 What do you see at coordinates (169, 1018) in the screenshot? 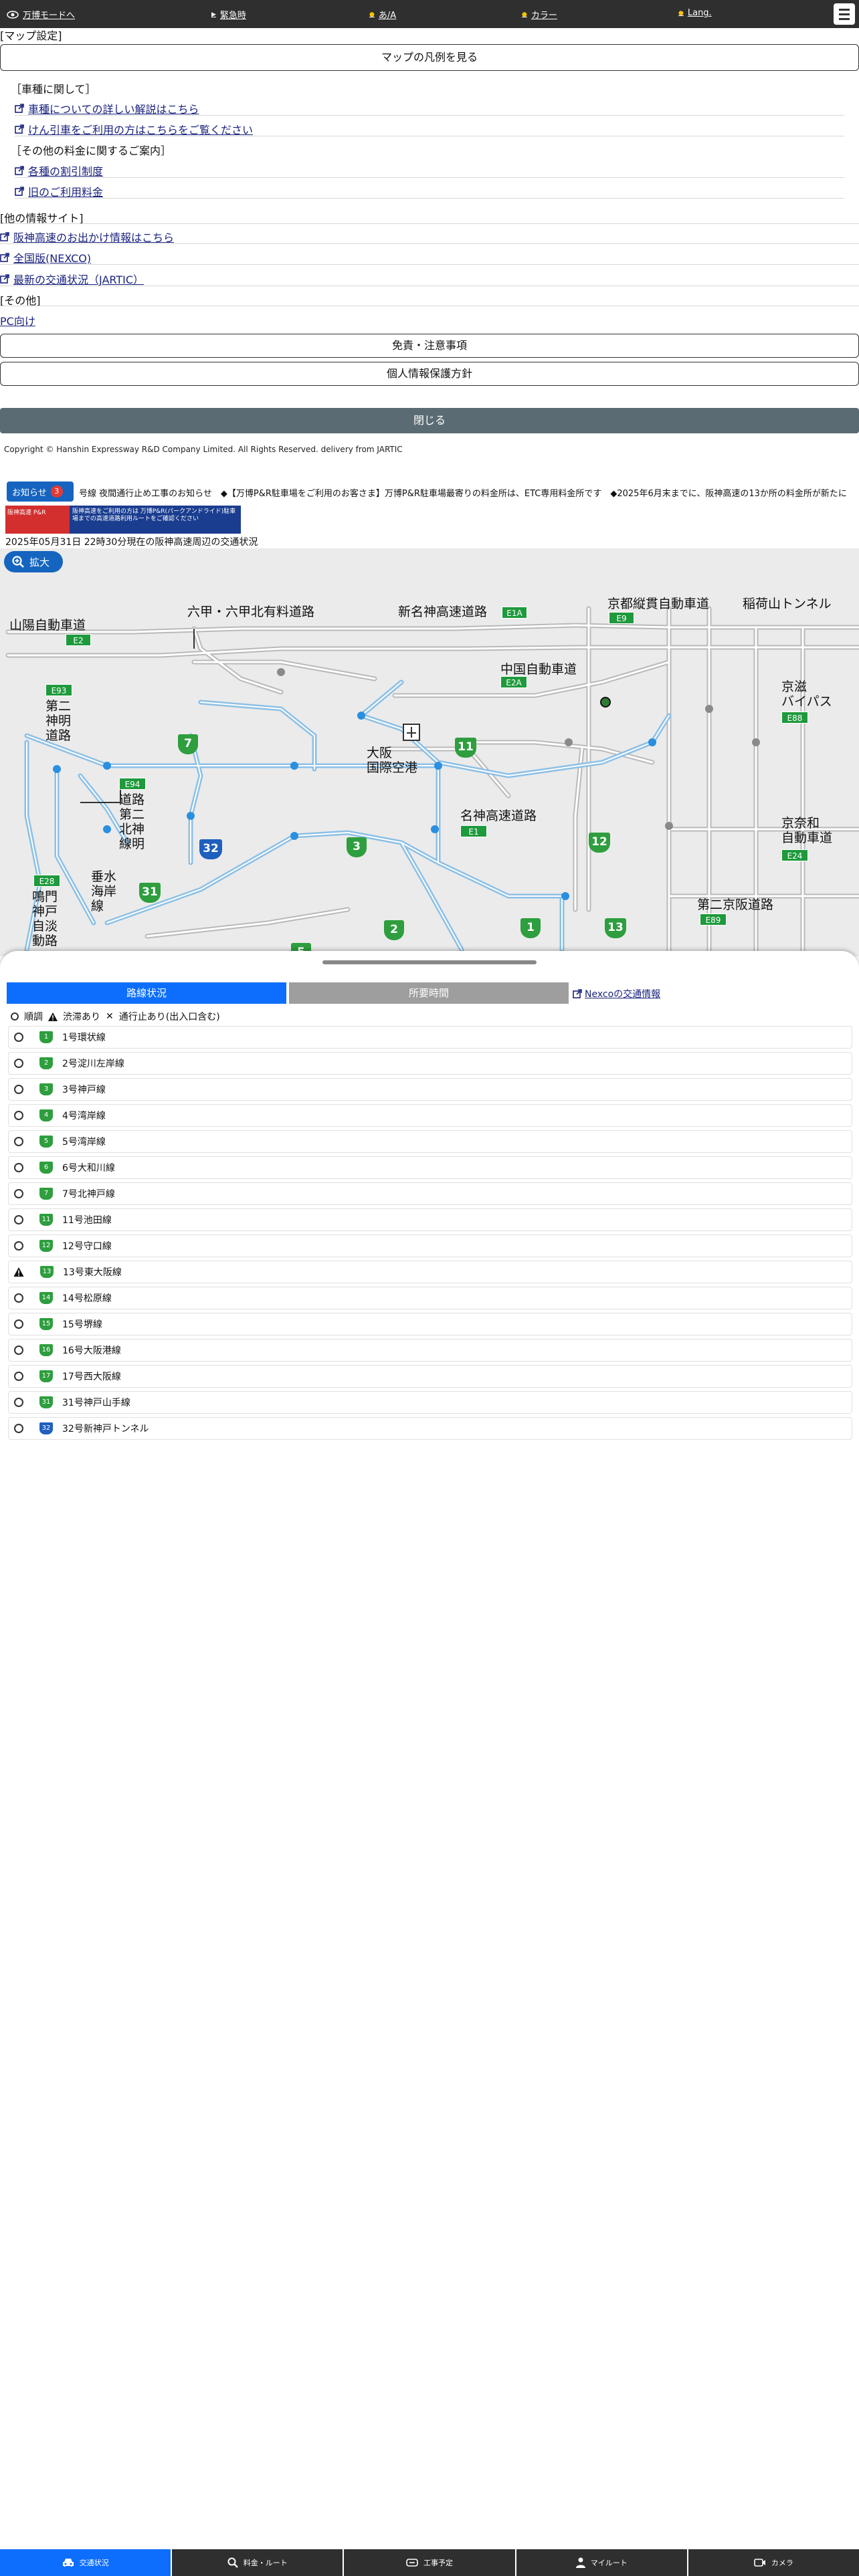
I see `legend-closed: 通行止あり(出入口含む)` at bounding box center [169, 1018].